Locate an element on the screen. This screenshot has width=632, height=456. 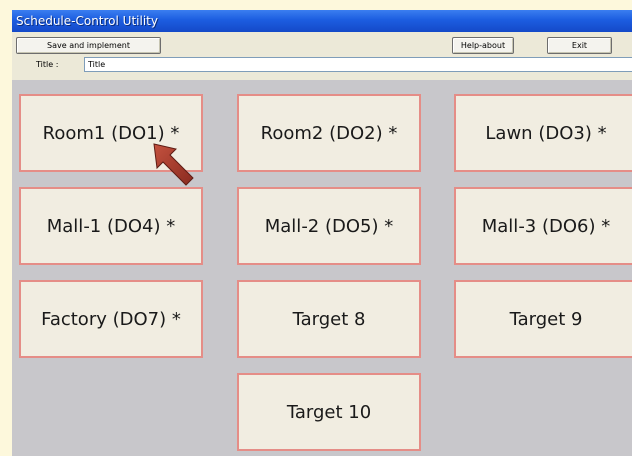
exit-button: Exit is located at coordinates (579, 45).